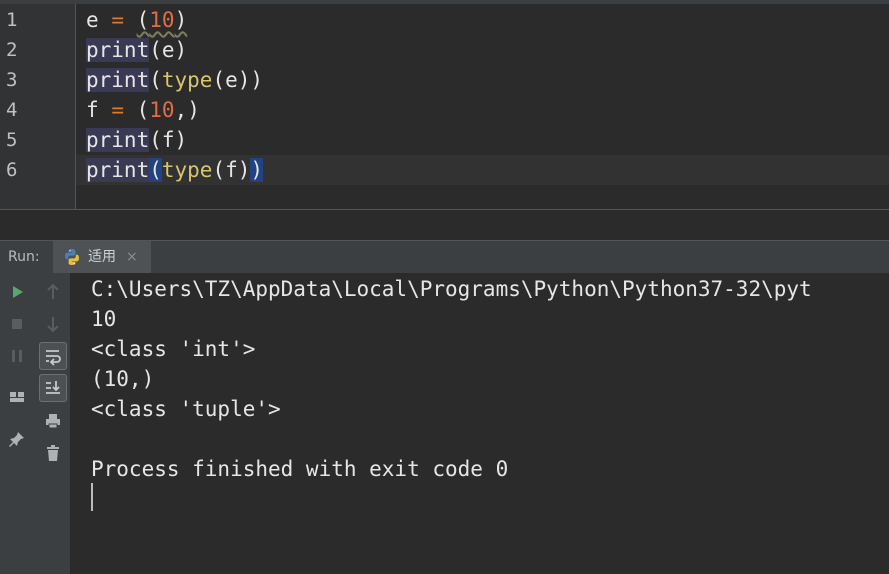  I want to click on python-icon, so click(72, 257).